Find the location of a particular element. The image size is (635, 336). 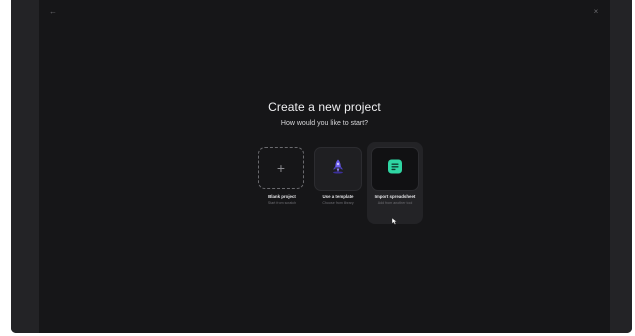

rocket-icon is located at coordinates (338, 169).